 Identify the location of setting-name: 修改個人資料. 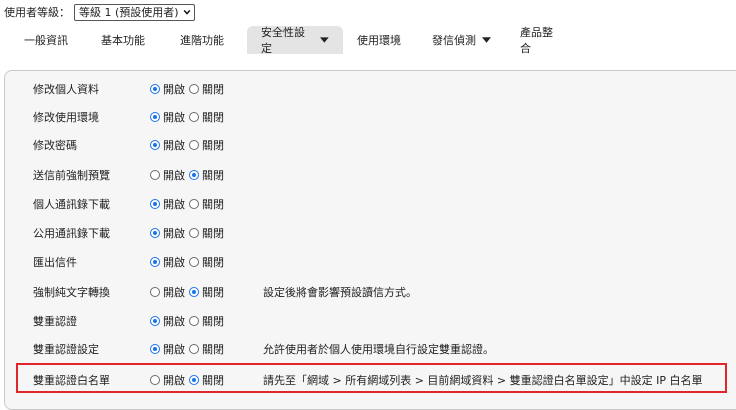
(66, 89).